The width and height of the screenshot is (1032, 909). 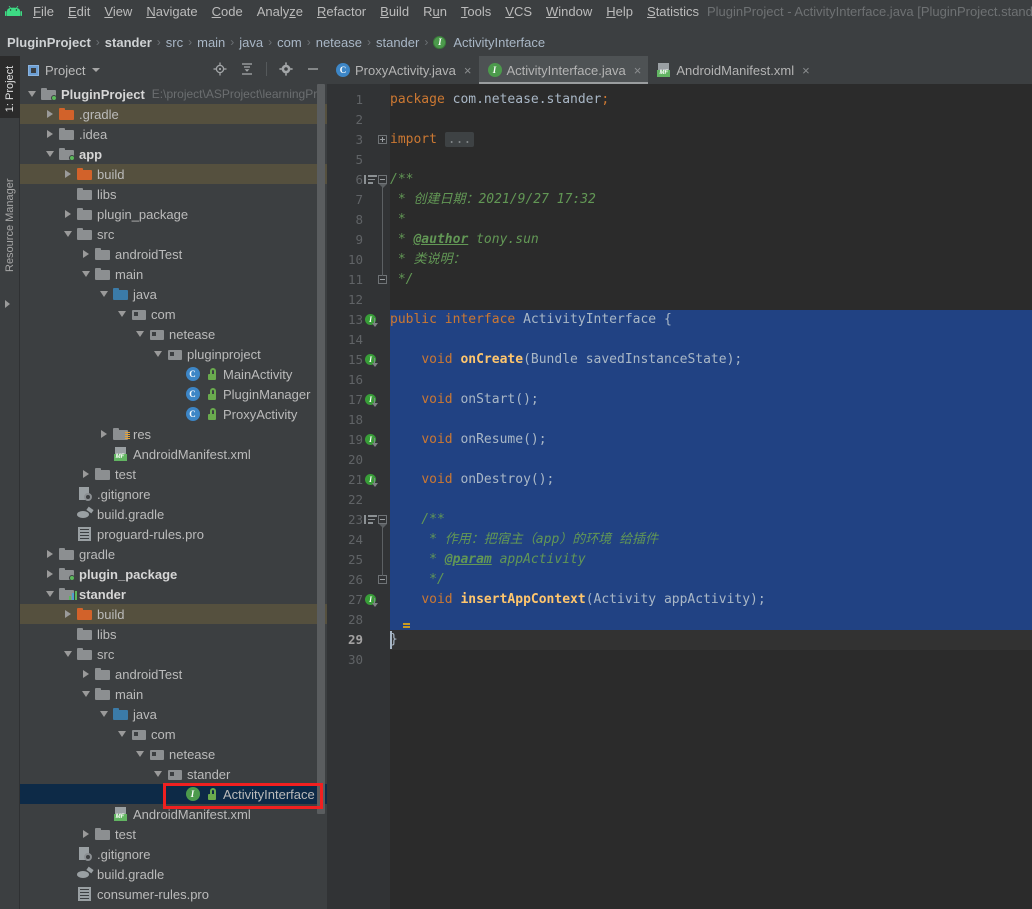 I want to click on breadcrumb-item-netease: netease, so click(x=339, y=42).